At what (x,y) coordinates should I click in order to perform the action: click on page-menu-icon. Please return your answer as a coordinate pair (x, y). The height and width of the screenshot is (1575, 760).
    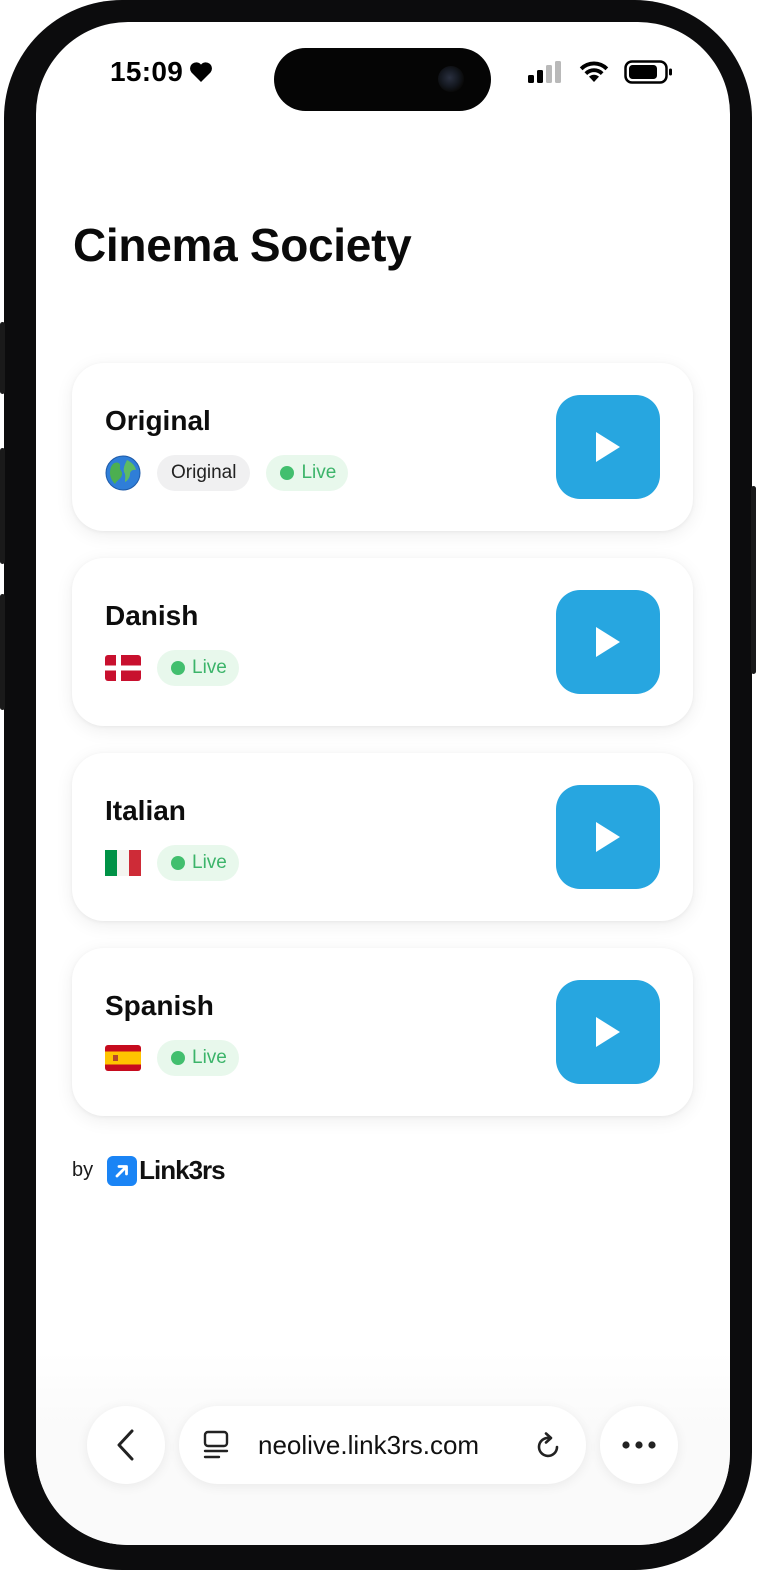
    Looking at the image, I should click on (216, 1444).